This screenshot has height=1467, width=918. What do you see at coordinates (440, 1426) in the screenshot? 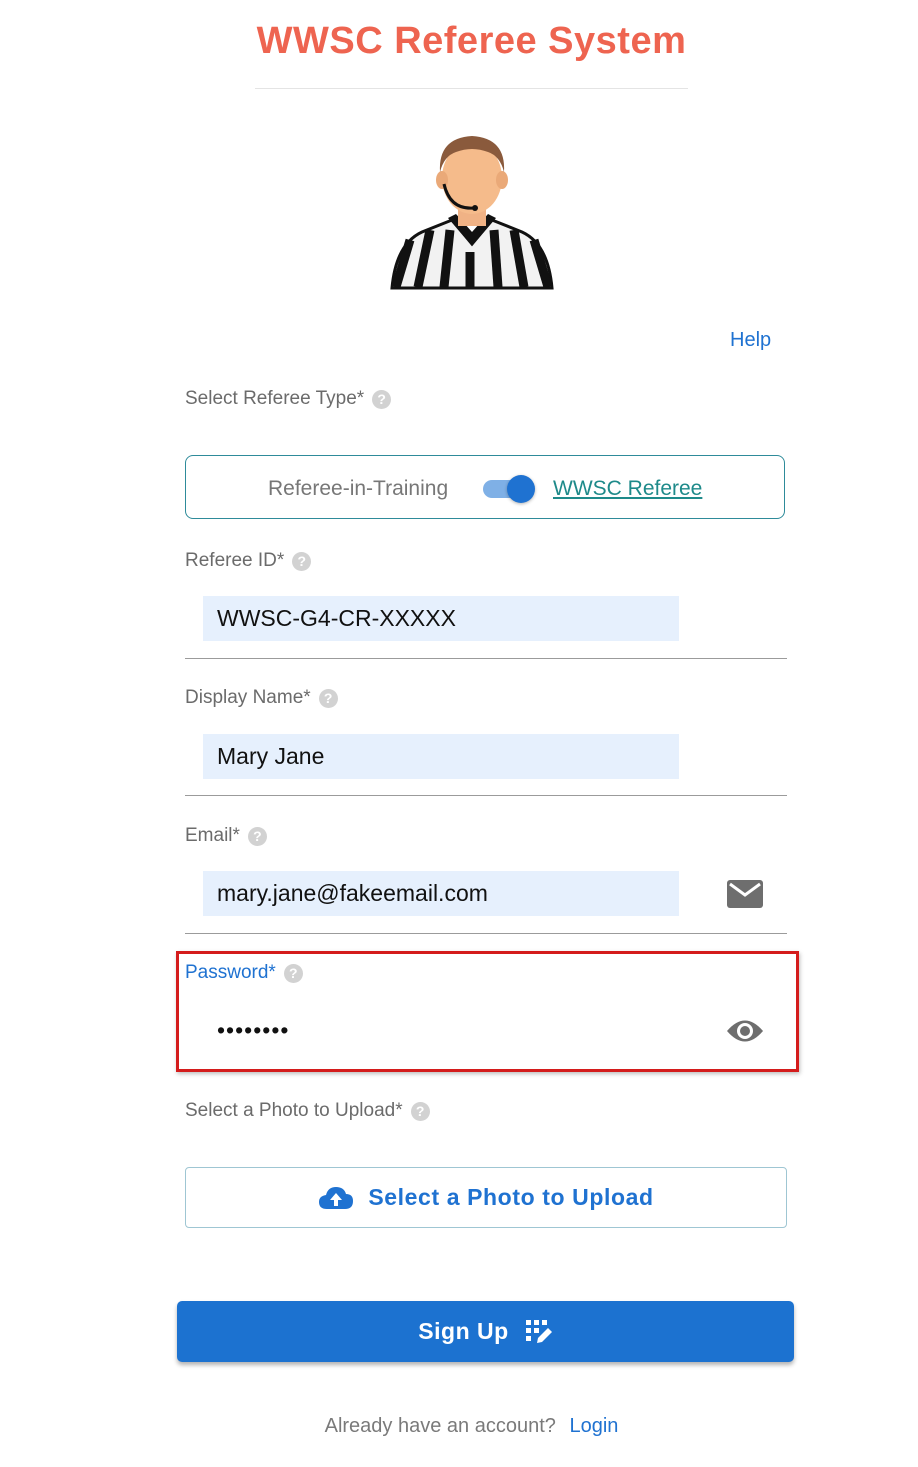
I see `login-prompt-text: Already have an account?` at bounding box center [440, 1426].